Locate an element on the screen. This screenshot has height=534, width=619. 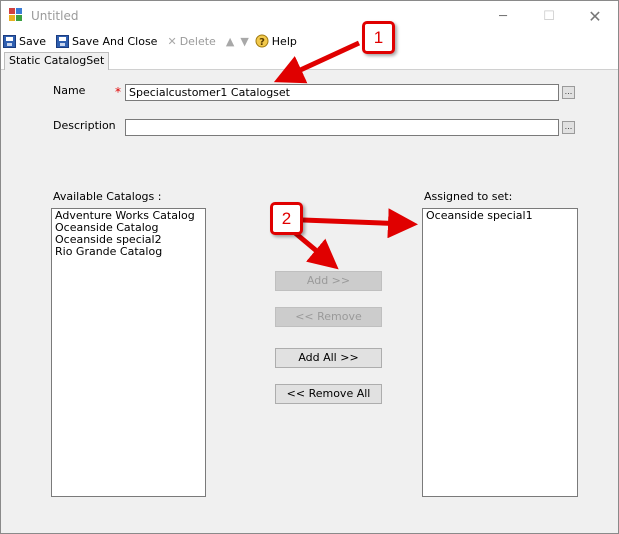
delete-label: Delete is located at coordinates (197, 41).